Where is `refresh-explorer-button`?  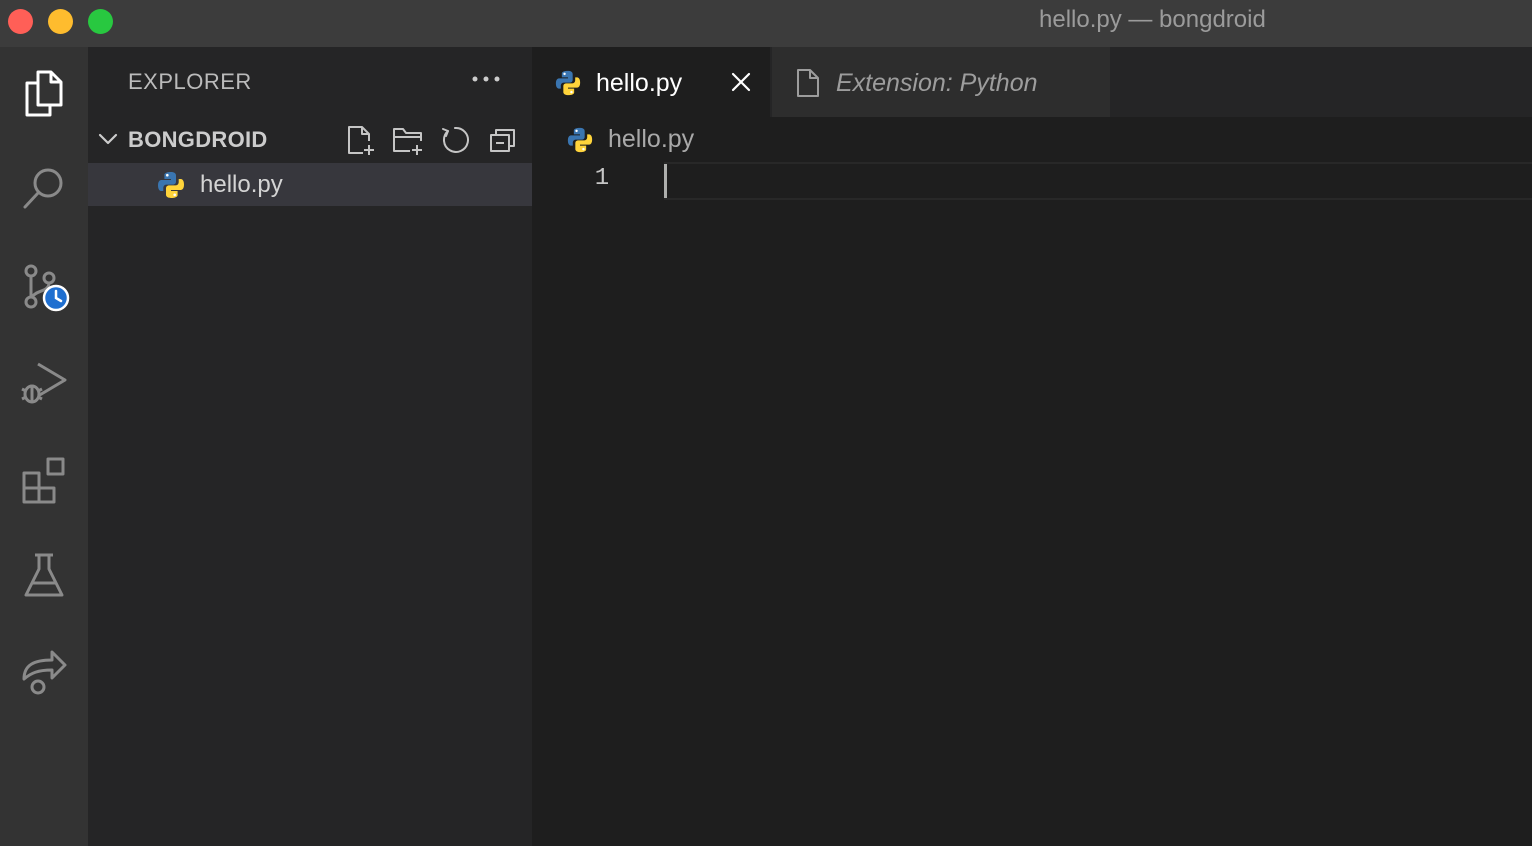 refresh-explorer-button is located at coordinates (455, 140).